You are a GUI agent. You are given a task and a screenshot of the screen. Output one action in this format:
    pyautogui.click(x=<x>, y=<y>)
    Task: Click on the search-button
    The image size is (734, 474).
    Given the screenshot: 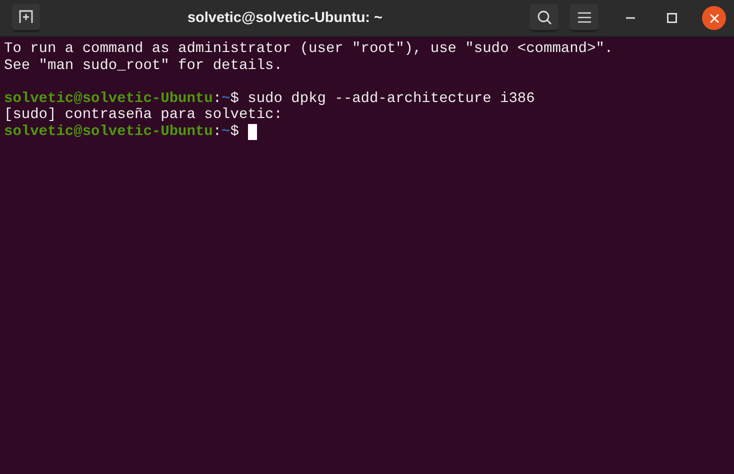 What is the action you would take?
    pyautogui.click(x=544, y=18)
    